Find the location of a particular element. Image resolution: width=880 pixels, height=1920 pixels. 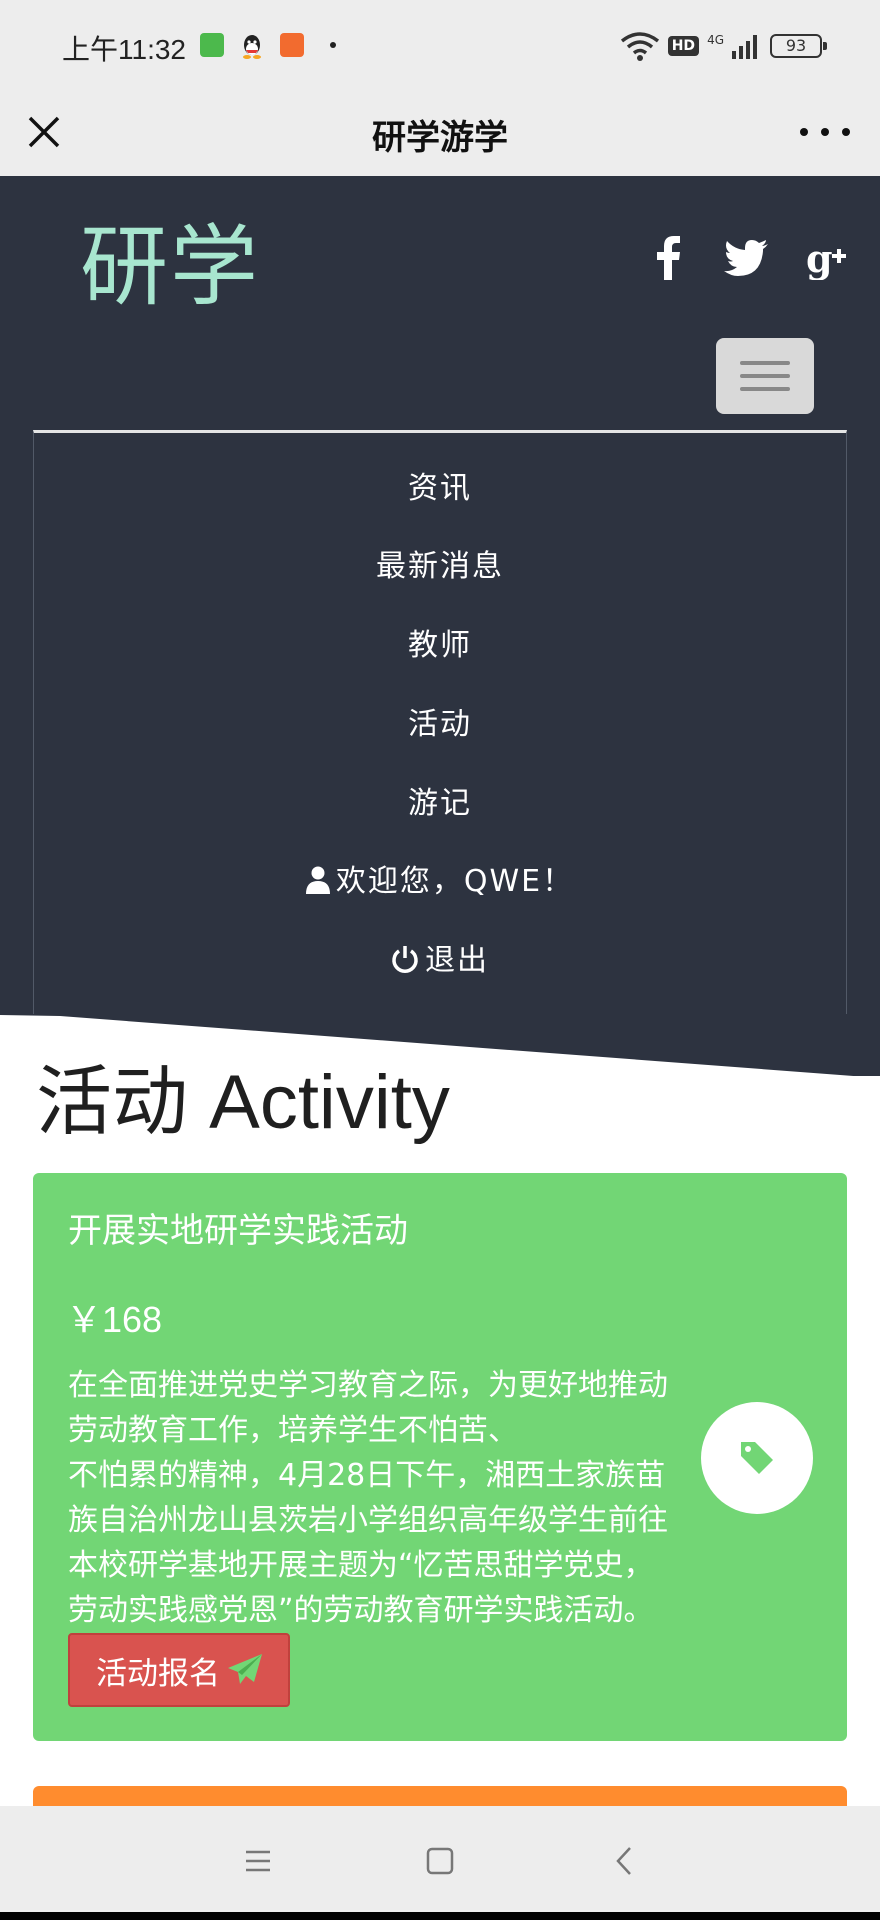

more-icon is located at coordinates (825, 132).